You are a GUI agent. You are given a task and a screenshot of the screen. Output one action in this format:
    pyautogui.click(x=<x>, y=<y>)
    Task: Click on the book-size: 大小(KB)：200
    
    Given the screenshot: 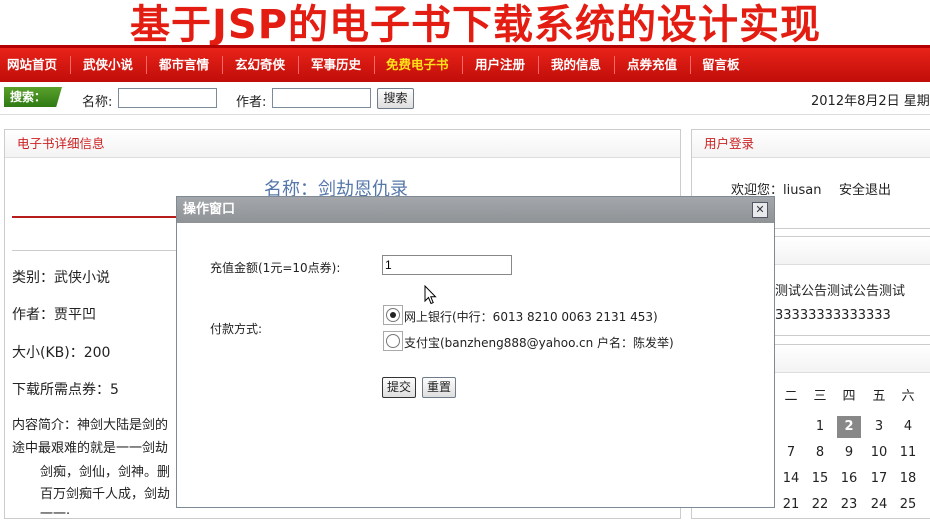 What is the action you would take?
    pyautogui.click(x=61, y=353)
    